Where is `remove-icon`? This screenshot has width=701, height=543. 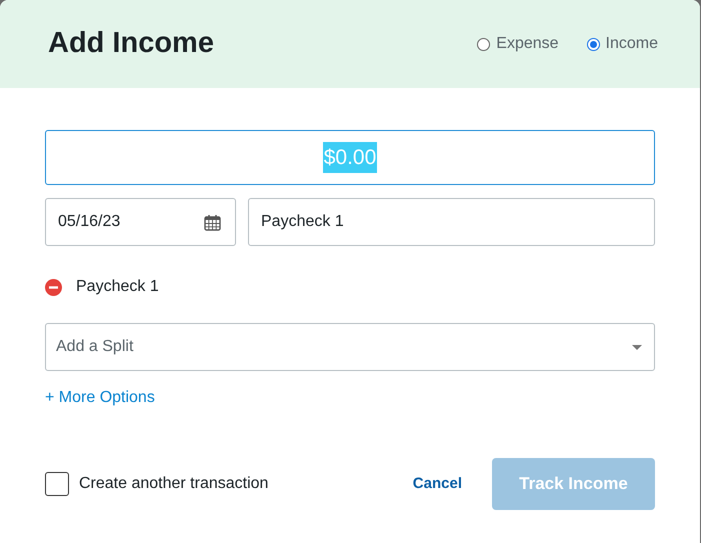 remove-icon is located at coordinates (53, 287).